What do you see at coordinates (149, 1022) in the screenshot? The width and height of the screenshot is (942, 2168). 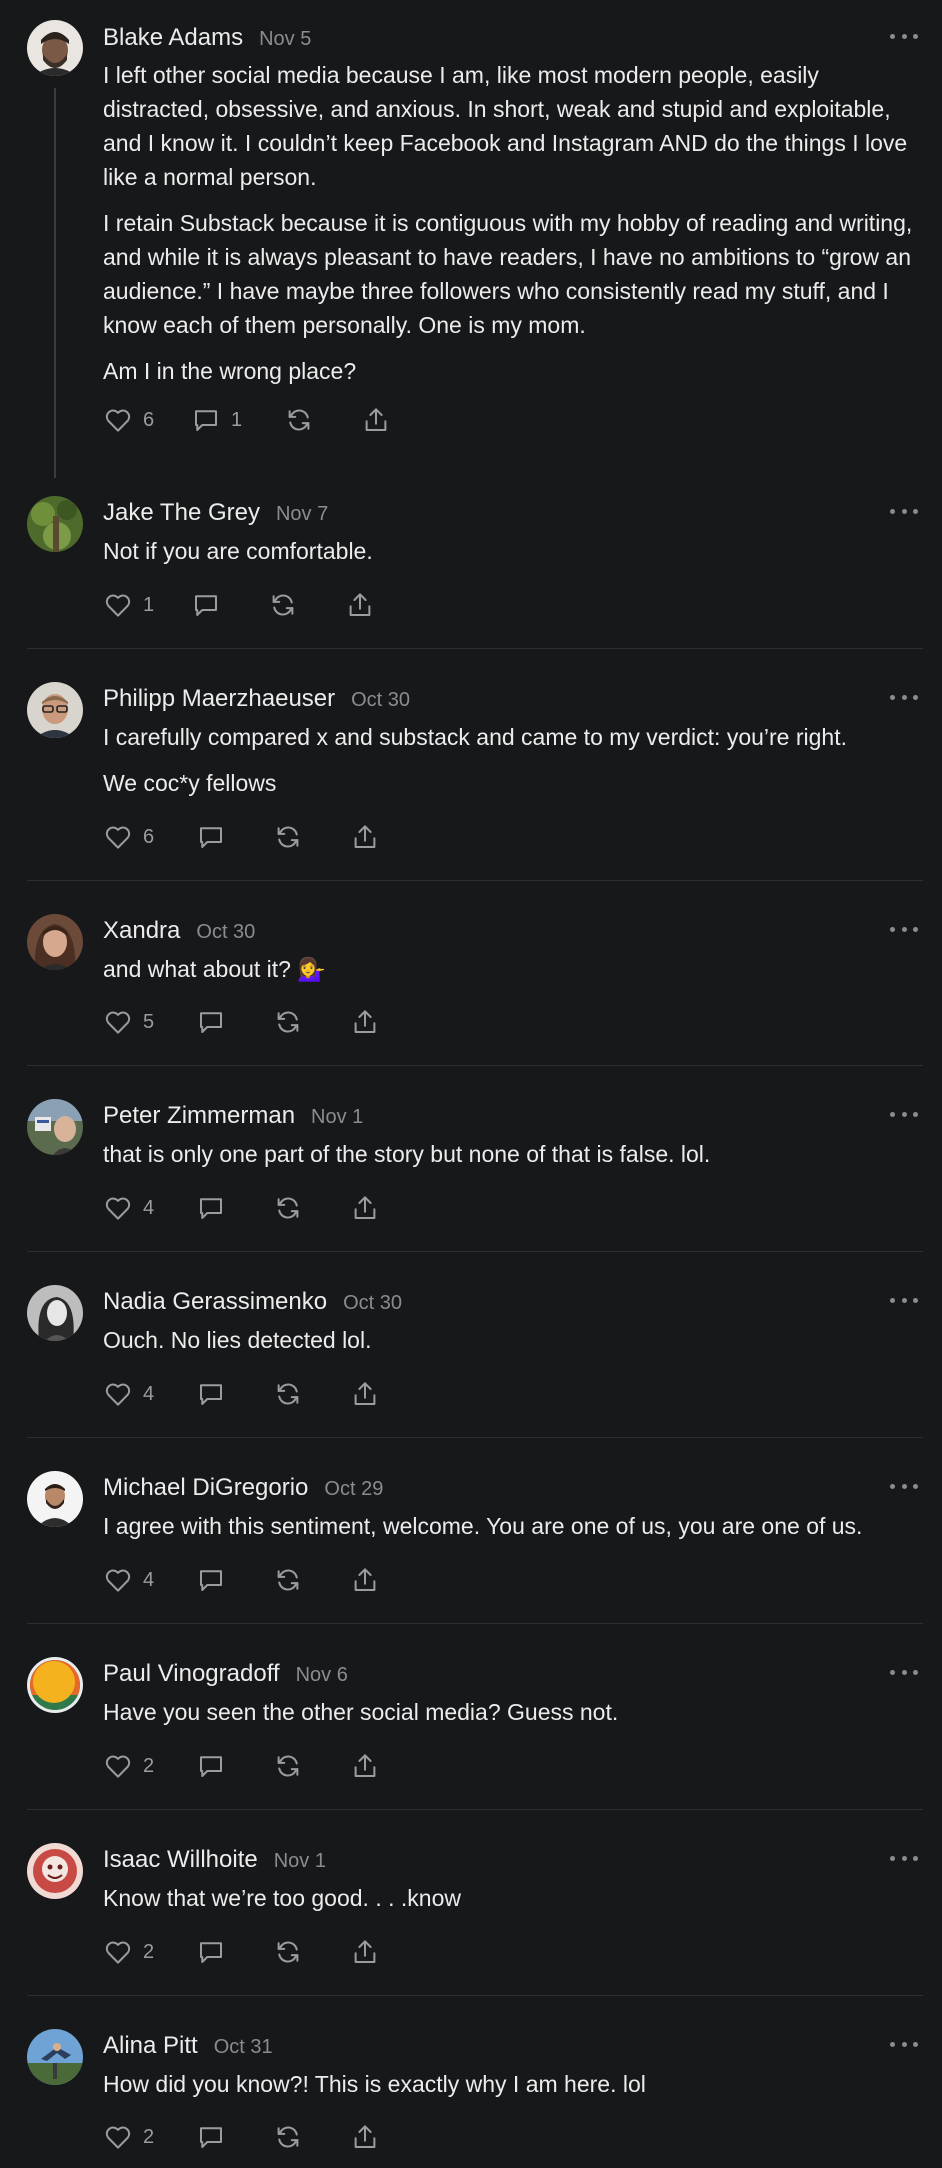 I see `like-button: 5` at bounding box center [149, 1022].